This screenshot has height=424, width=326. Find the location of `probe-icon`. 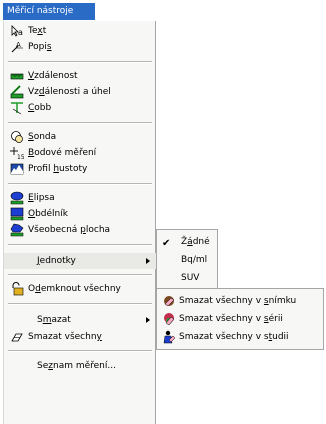

probe-icon is located at coordinates (17, 137).